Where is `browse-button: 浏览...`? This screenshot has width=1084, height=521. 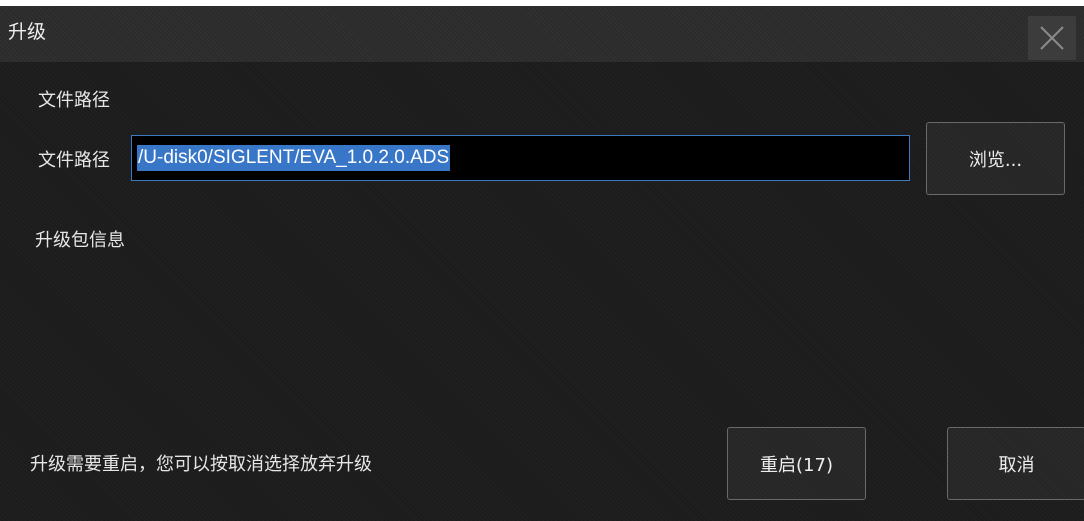 browse-button: 浏览... is located at coordinates (995, 158).